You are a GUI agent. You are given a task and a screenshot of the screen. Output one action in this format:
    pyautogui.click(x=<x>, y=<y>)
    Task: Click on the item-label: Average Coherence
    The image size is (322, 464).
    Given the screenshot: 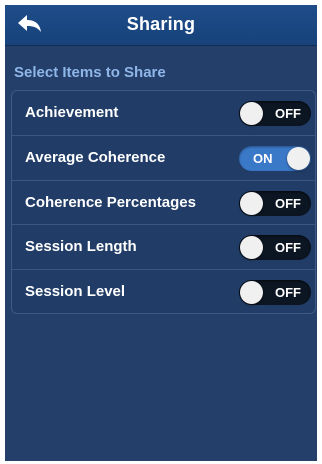 What is the action you would take?
    pyautogui.click(x=95, y=157)
    